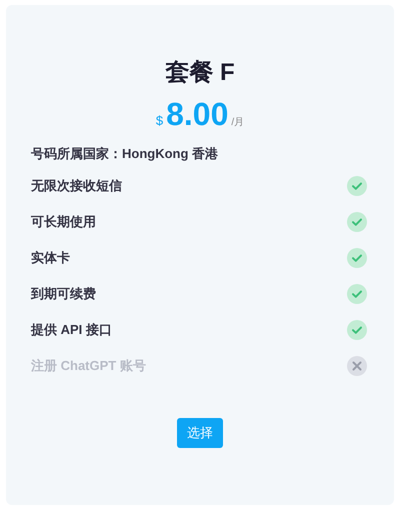 This screenshot has width=400, height=512. I want to click on select-button: 选择, so click(200, 433).